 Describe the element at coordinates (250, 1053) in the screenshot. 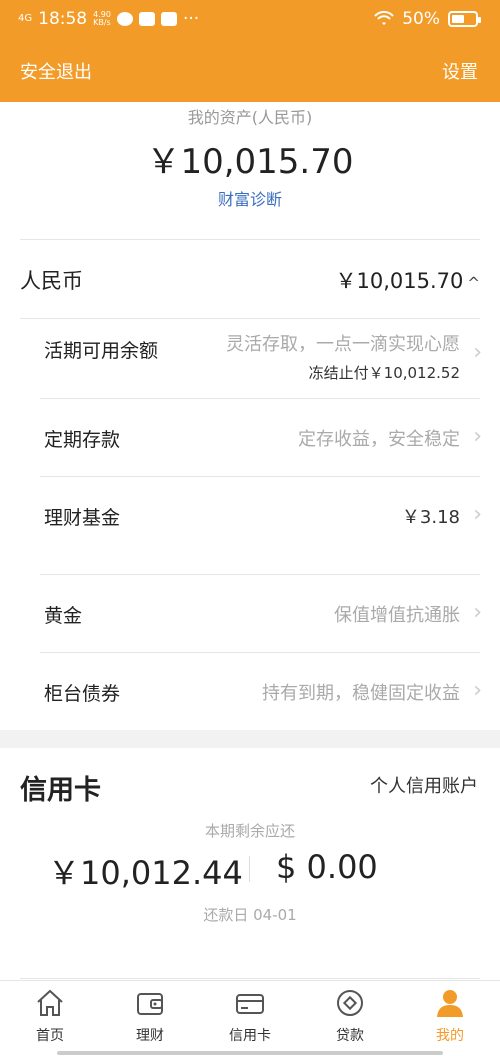

I see `home-indicator` at that location.